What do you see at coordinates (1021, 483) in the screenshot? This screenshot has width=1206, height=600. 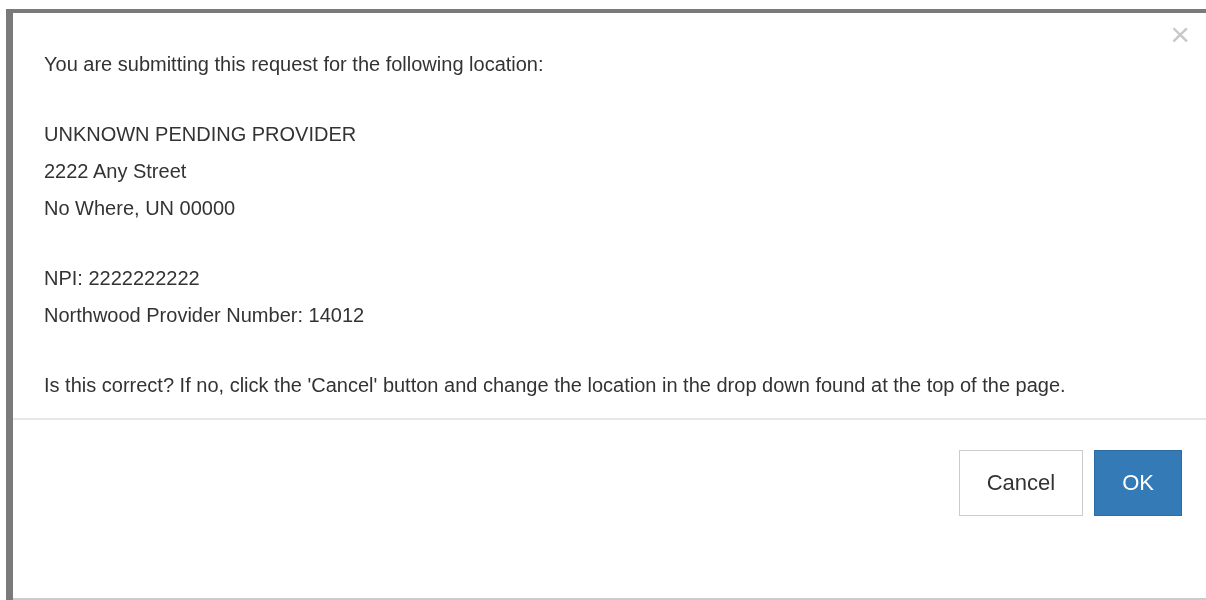 I see `cancel-button: Cancel` at bounding box center [1021, 483].